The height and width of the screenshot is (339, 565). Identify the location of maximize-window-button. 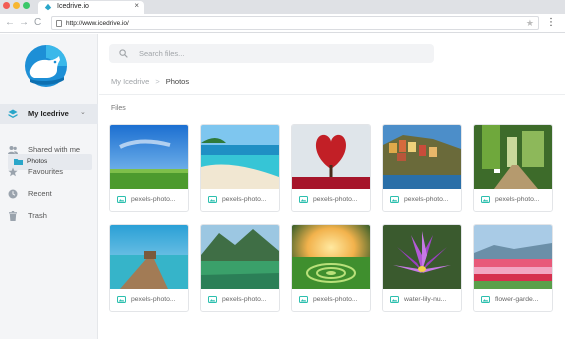
(26, 5).